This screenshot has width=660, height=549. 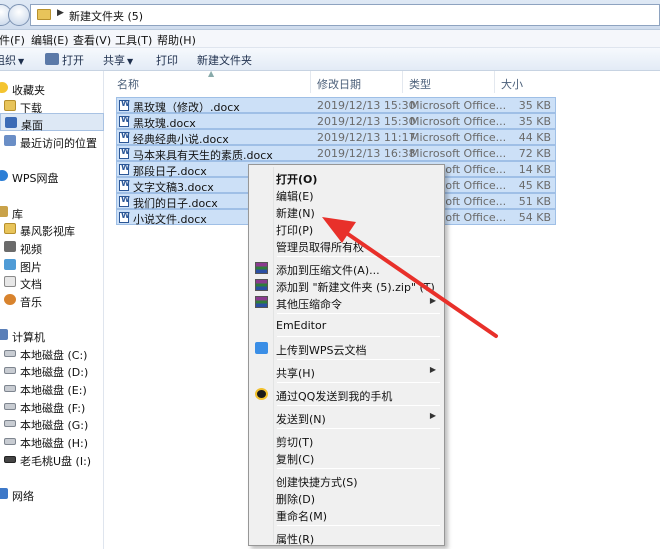 I want to click on sidebar-item-label: 老毛桃U盘 (I:), so click(x=56, y=461).